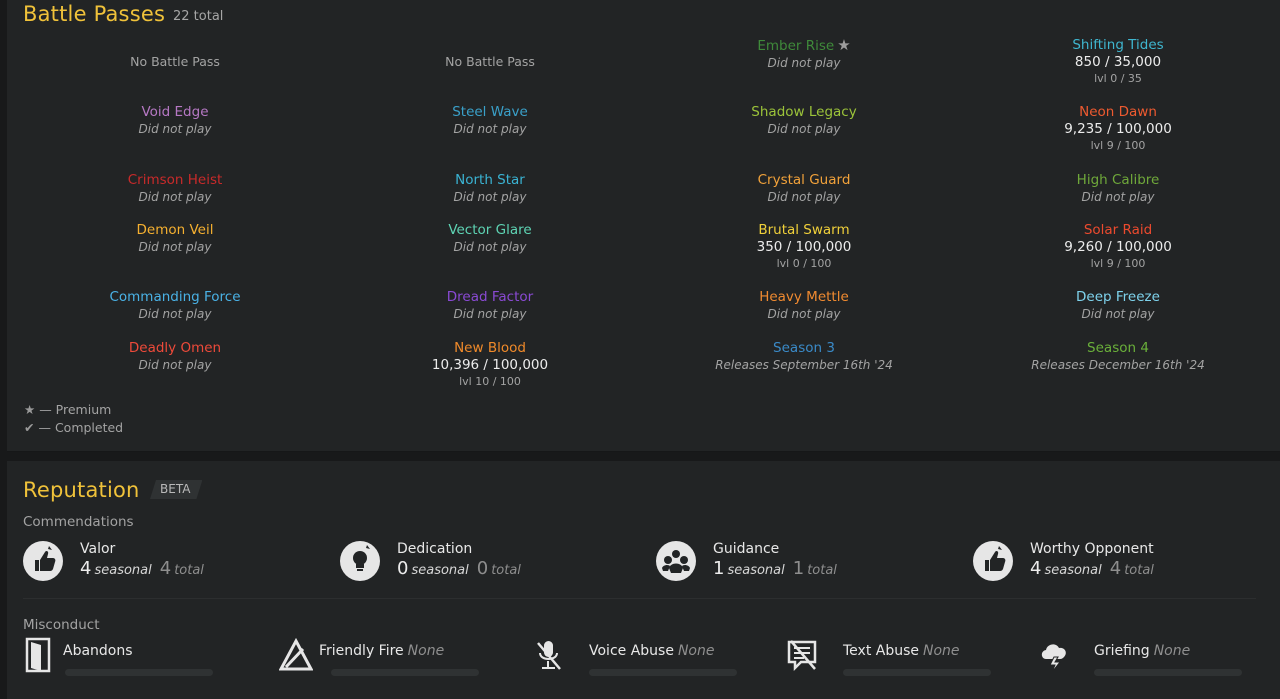 This screenshot has width=1280, height=699. Describe the element at coordinates (175, 121) in the screenshot. I see `battle-pass-item: Void Edge Did not play` at that location.